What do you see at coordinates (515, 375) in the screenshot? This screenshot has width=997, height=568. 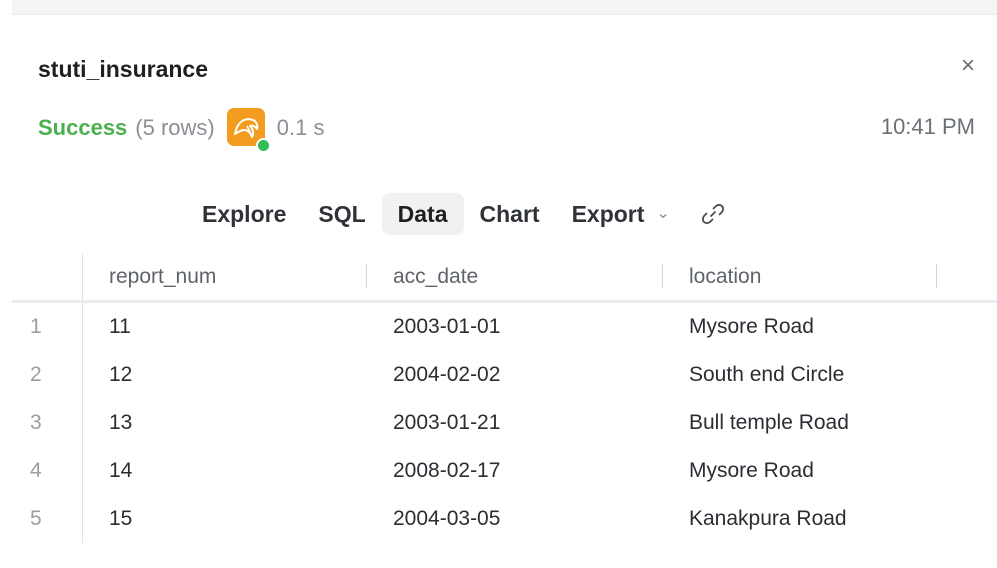 I see `cell-acc-date: 2004-02-02` at bounding box center [515, 375].